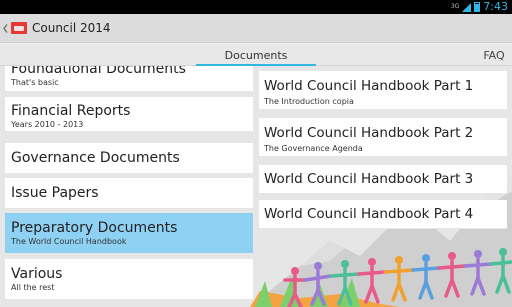 The image size is (512, 307). Describe the element at coordinates (369, 214) in the screenshot. I see `document-title: World Council Handbook Part 4` at that location.